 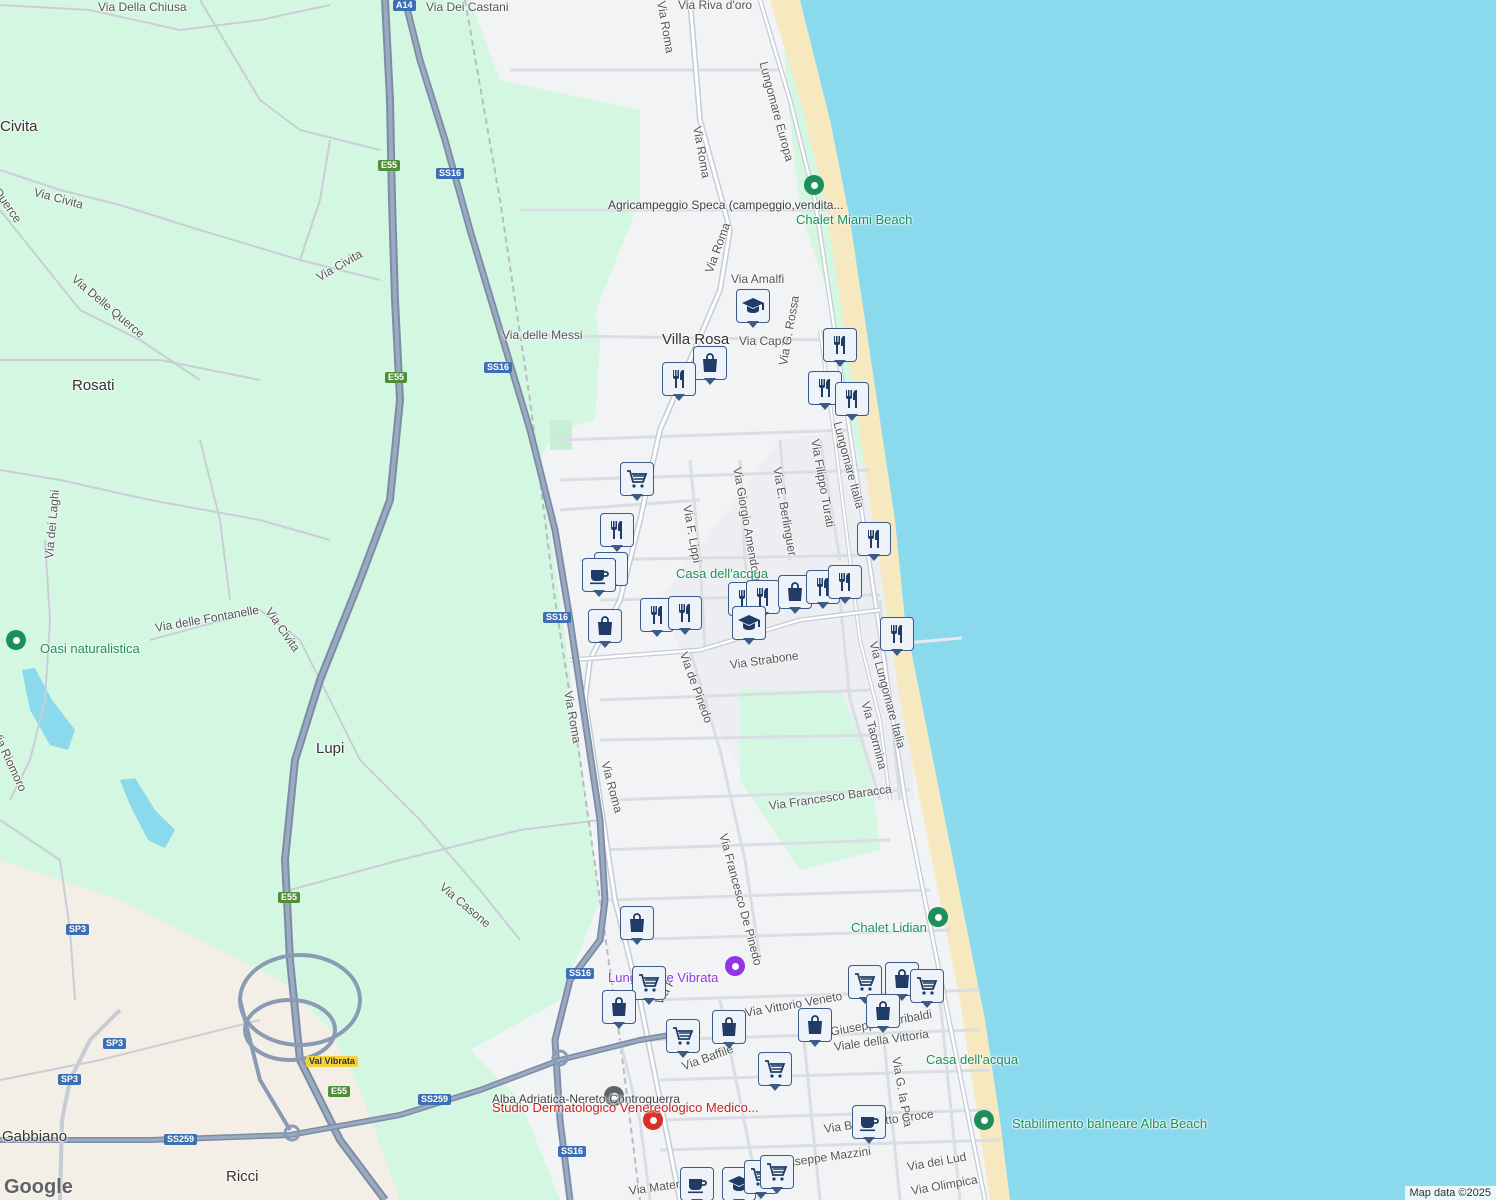 What do you see at coordinates (542, 335) in the screenshot?
I see `street-label-via-delle-messi: Via delle Messi` at bounding box center [542, 335].